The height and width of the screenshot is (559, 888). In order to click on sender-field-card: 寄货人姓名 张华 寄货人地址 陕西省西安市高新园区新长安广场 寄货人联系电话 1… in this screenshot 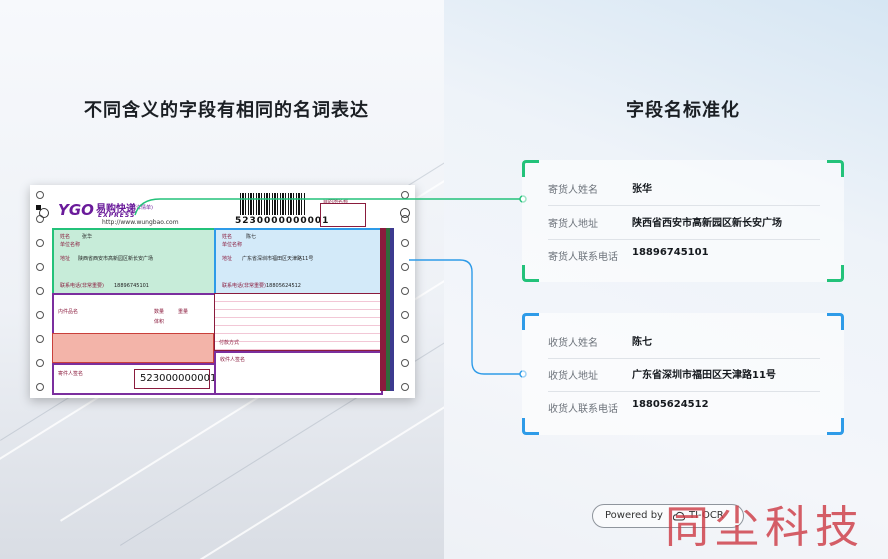, I will do `click(683, 221)`.